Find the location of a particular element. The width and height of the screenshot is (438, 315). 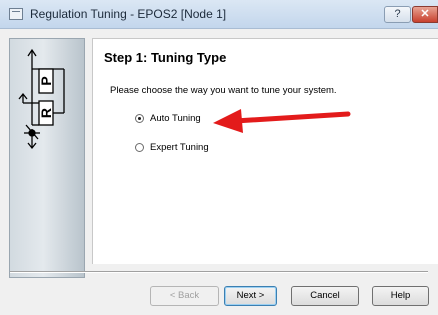

next-button: Next > is located at coordinates (250, 296).